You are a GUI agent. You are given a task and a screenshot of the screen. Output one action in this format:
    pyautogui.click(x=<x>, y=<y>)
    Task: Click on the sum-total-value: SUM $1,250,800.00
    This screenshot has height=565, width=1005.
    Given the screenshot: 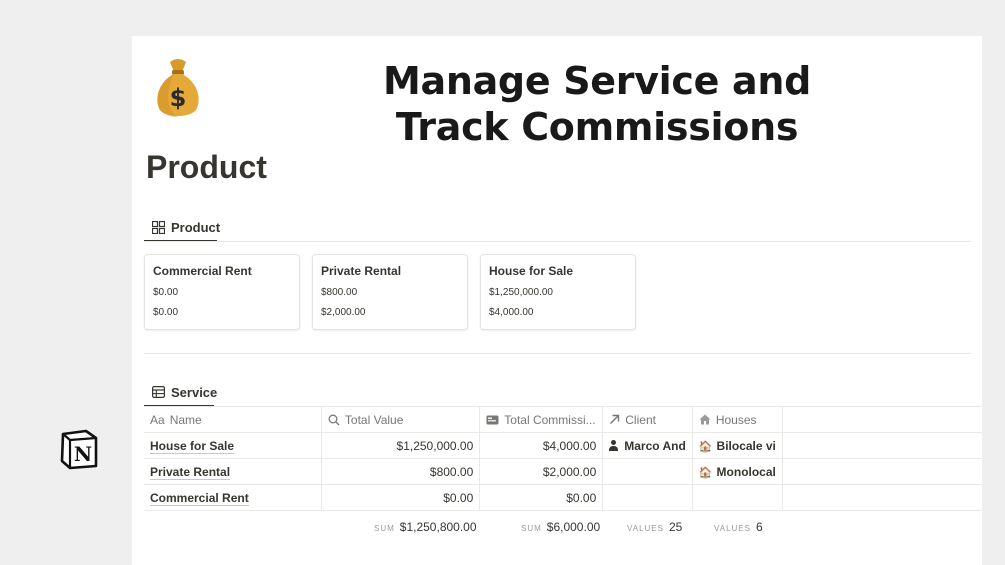 What is the action you would take?
    pyautogui.click(x=425, y=527)
    